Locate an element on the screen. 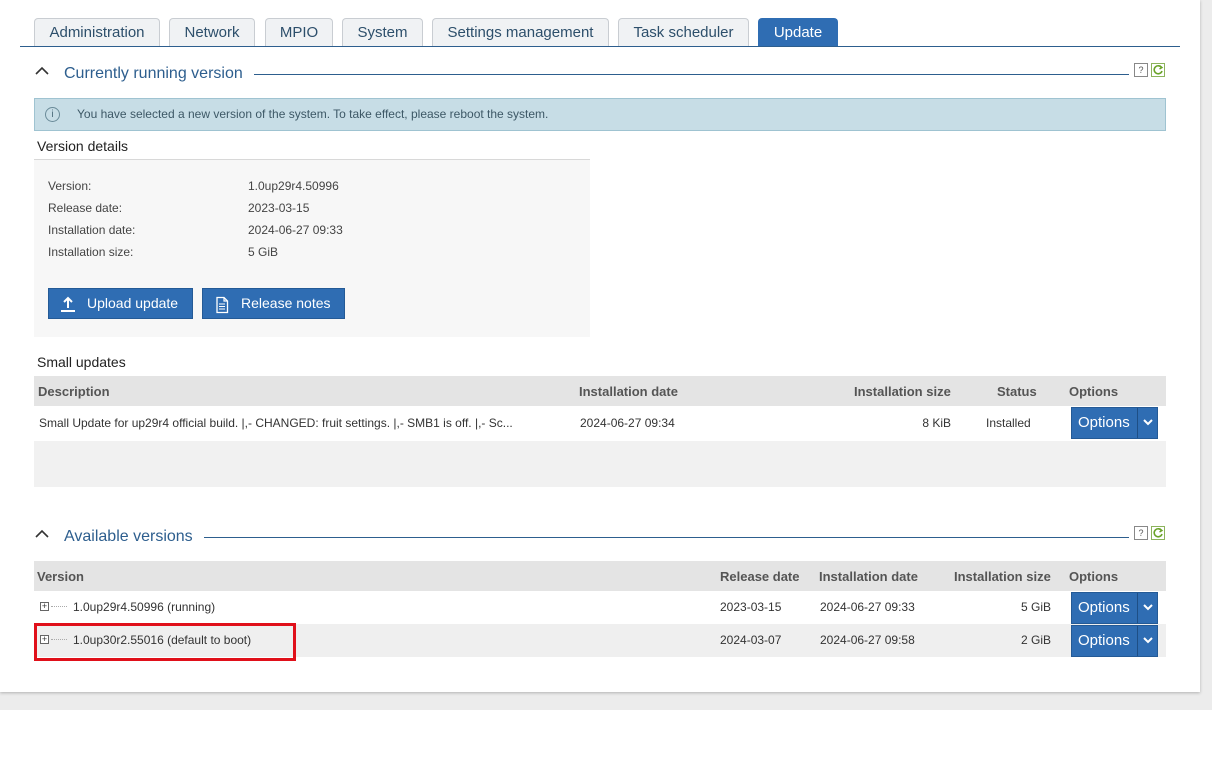 The height and width of the screenshot is (778, 1212). column-status: Status is located at coordinates (1017, 391).